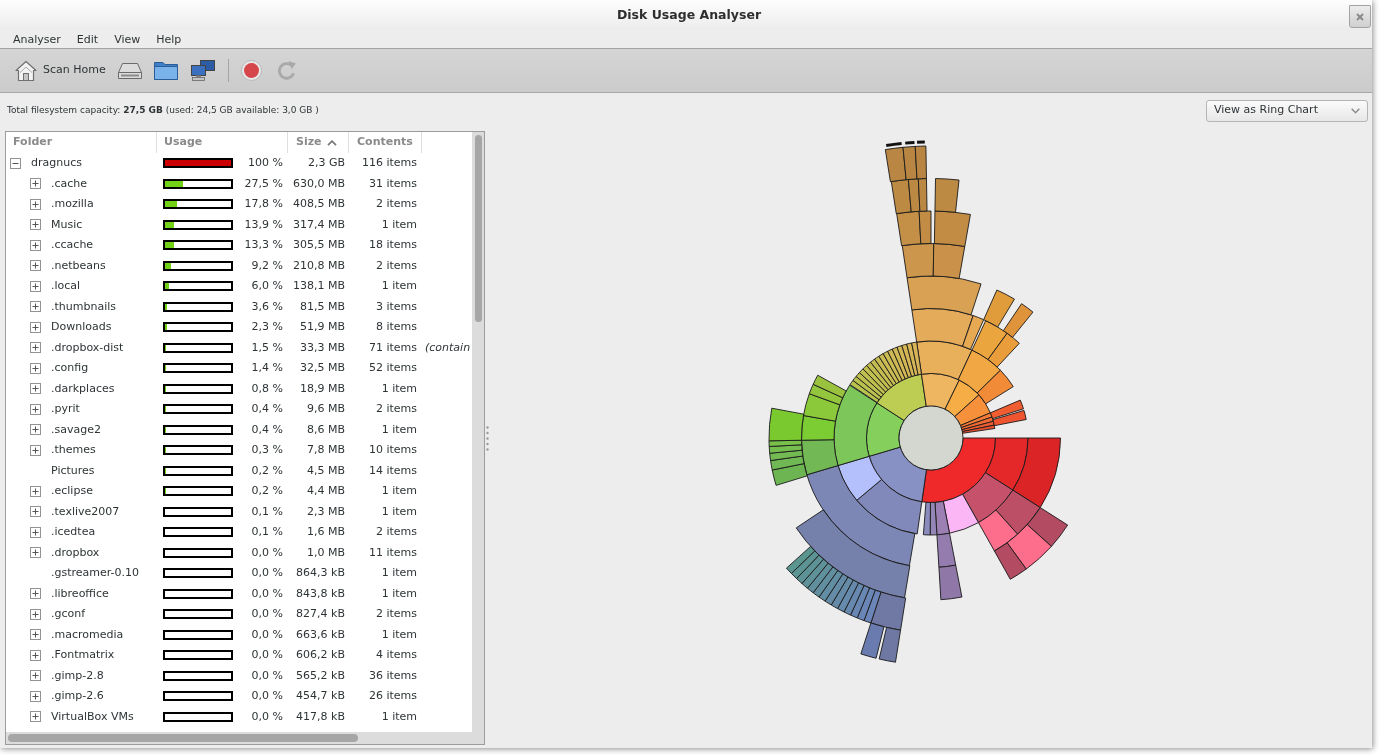 The width and height of the screenshot is (1380, 755). I want to click on item-count: 2 items, so click(396, 203).